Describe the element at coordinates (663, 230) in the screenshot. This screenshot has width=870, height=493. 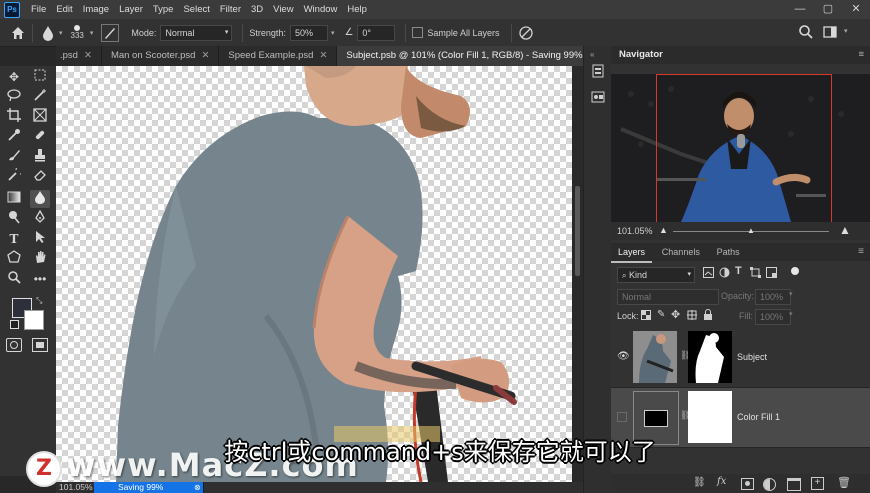
I see `zoom-out-icon: ▲` at that location.